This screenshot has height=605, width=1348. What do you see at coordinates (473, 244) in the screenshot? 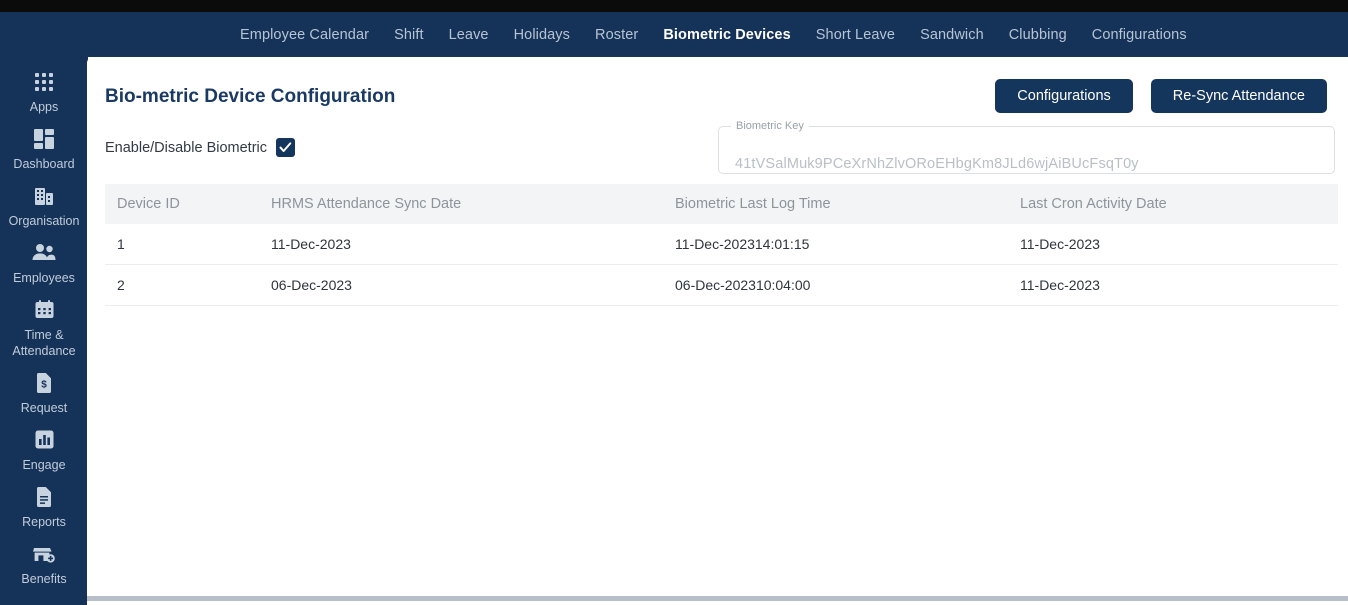
I see `cell-hrms-sync-date: 11-Dec-2023` at bounding box center [473, 244].